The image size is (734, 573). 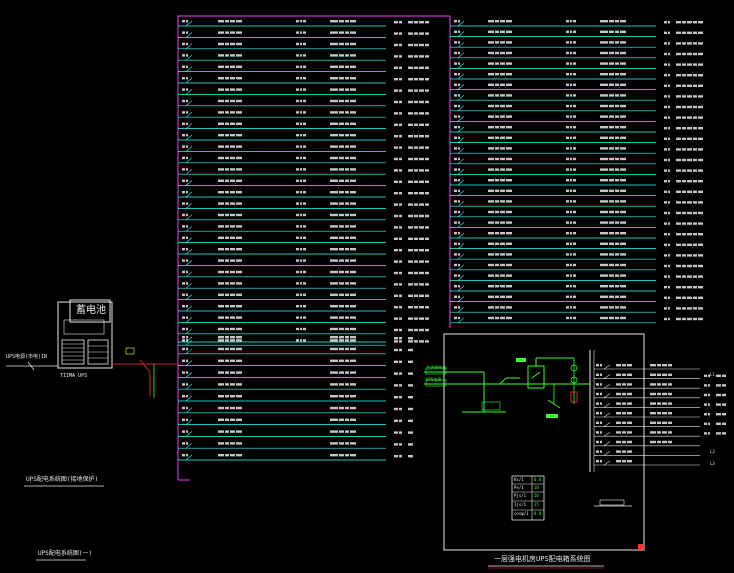 I want to click on table-cell-r0c1: 0.8, so click(x=538, y=479).